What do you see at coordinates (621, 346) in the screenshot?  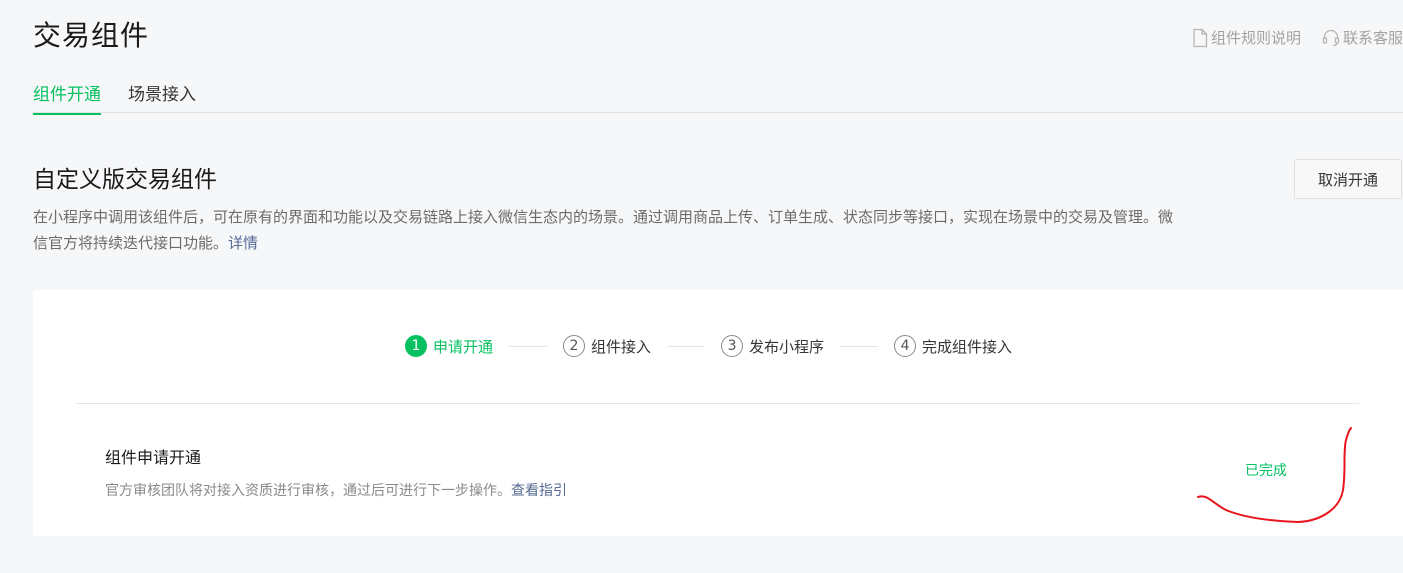 I see `step-label: 组件接入` at bounding box center [621, 346].